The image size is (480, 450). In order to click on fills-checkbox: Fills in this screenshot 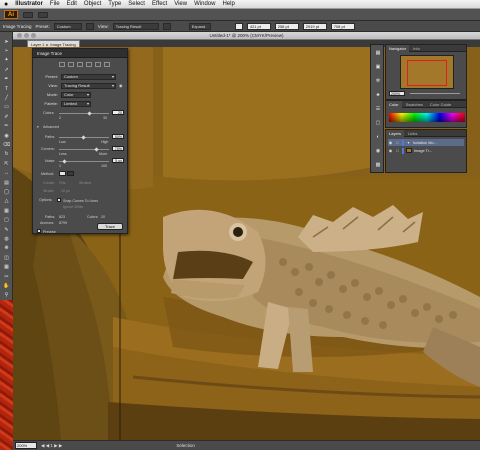, I will do `click(62, 183)`.